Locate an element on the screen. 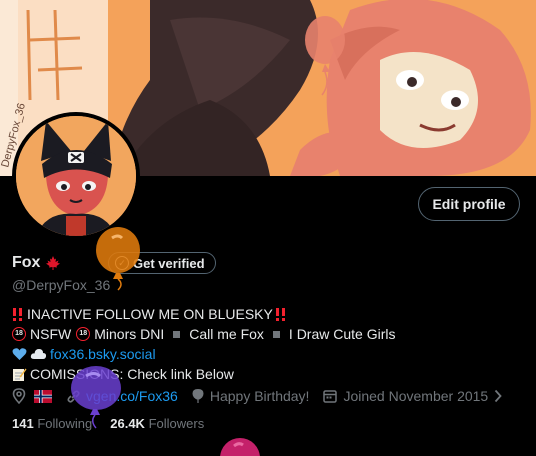 This screenshot has width=536, height=456. bio-minors-dni: Minors DNI is located at coordinates (129, 334).